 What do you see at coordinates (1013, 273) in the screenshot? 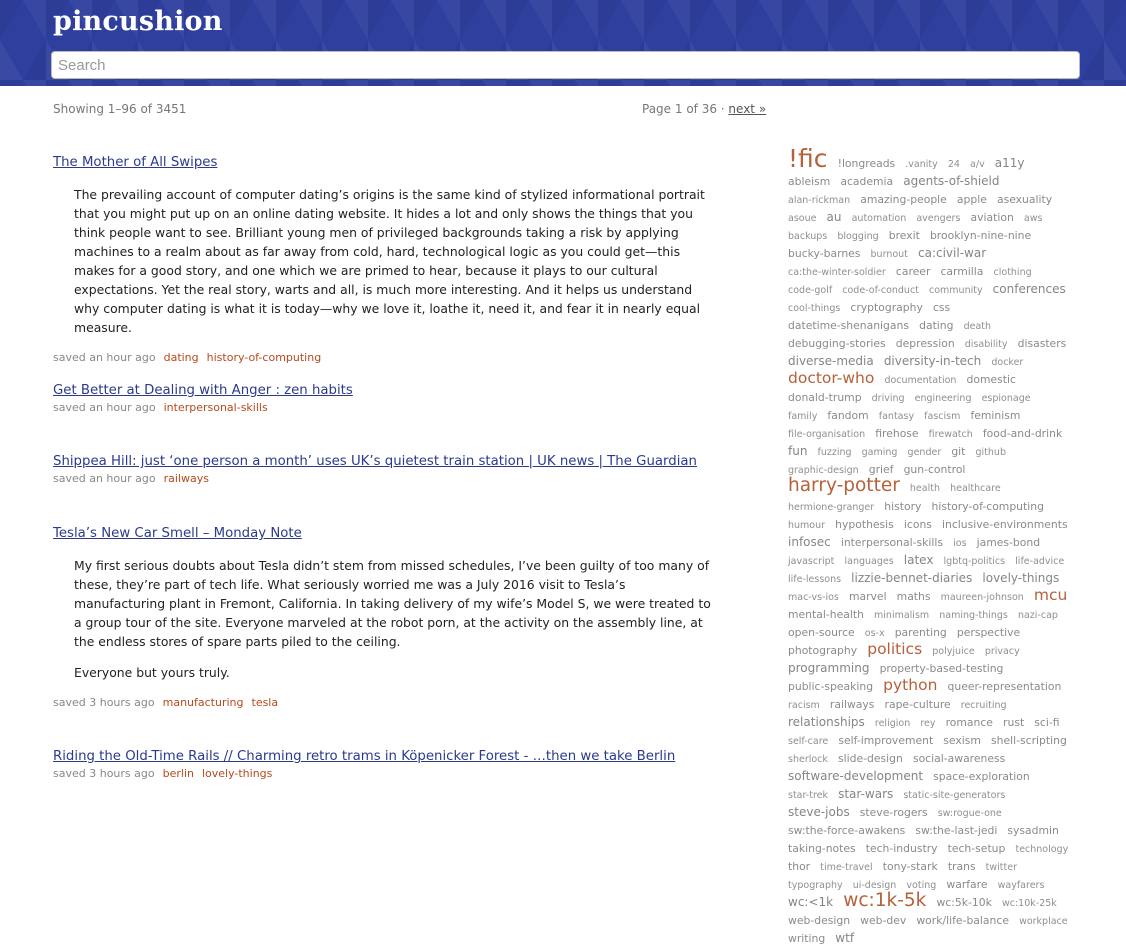
I see `tag-cloud-item: clothing` at bounding box center [1013, 273].